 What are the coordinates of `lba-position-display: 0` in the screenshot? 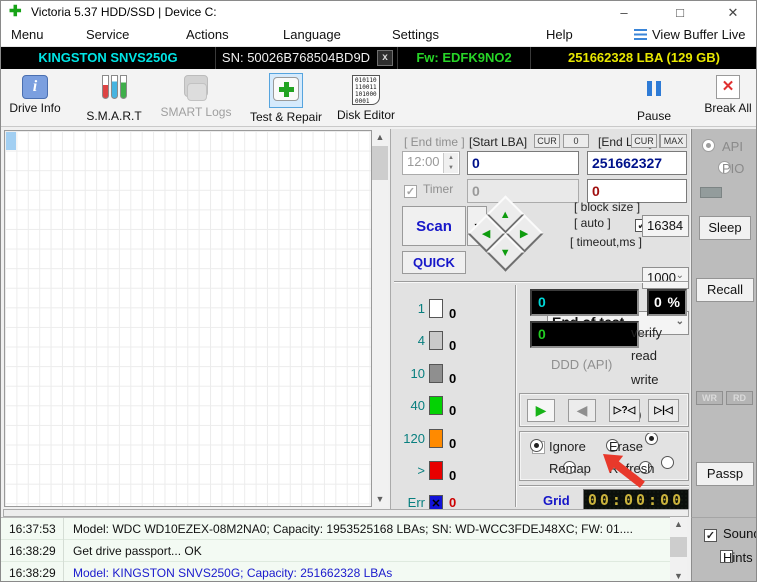 It's located at (584, 302).